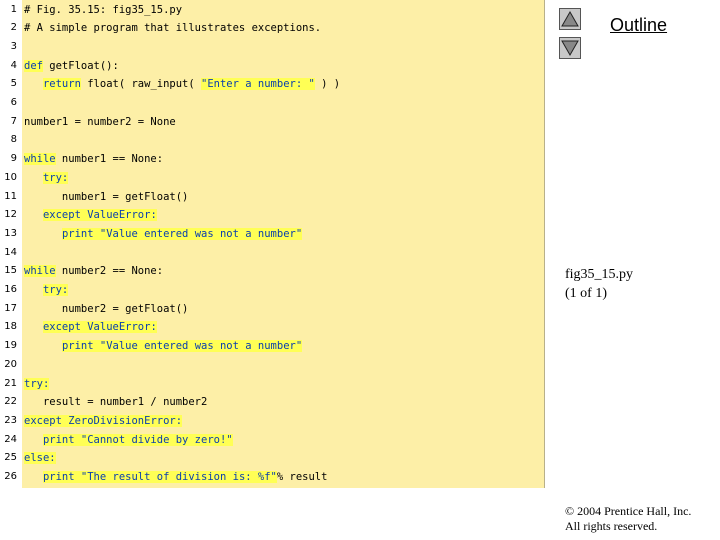 This screenshot has width=720, height=540. I want to click on code-token: while, so click(40, 159).